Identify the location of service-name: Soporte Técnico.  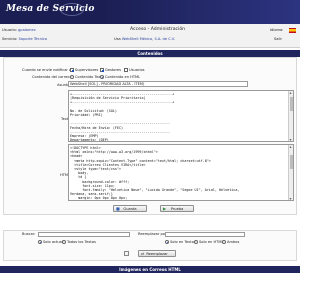
(33, 39).